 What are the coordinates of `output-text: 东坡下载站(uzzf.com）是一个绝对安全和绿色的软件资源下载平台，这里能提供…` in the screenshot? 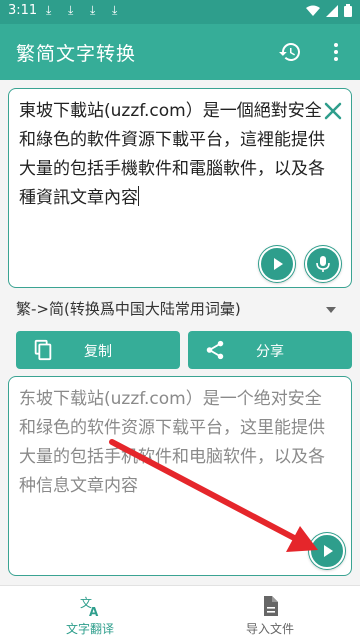 It's located at (172, 442).